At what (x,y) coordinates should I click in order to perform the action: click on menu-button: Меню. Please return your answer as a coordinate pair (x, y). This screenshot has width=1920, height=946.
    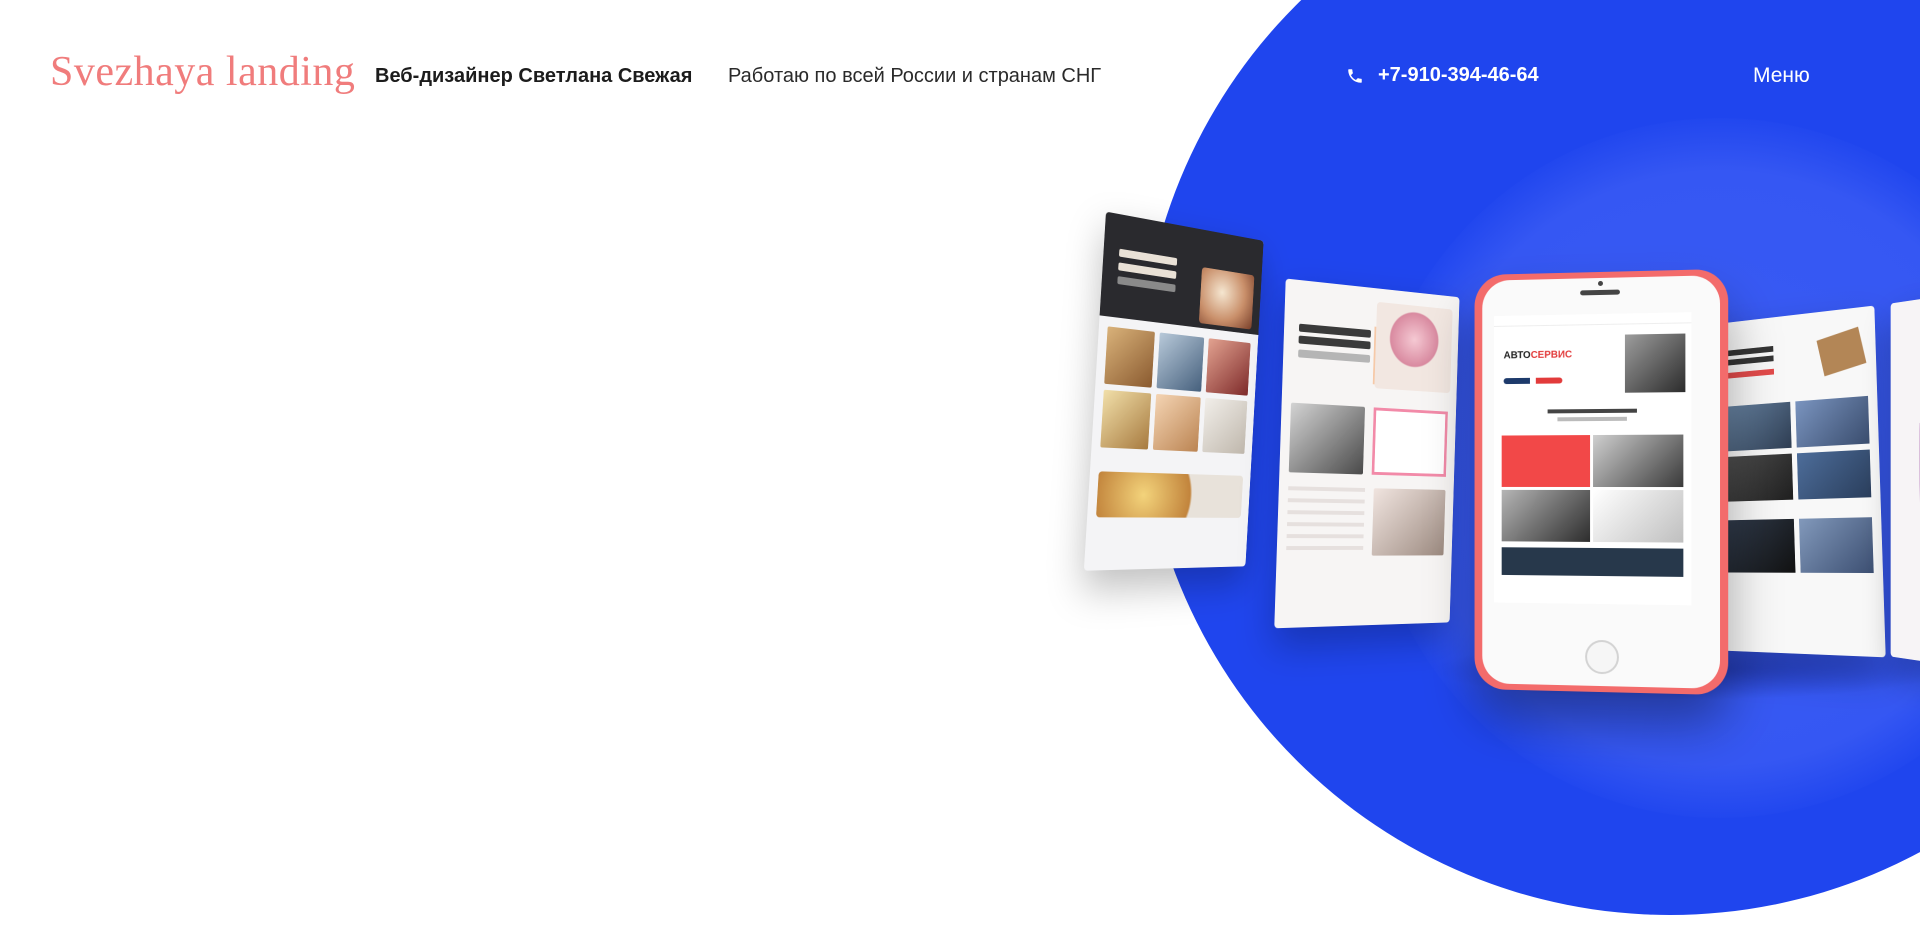
    Looking at the image, I should click on (1781, 76).